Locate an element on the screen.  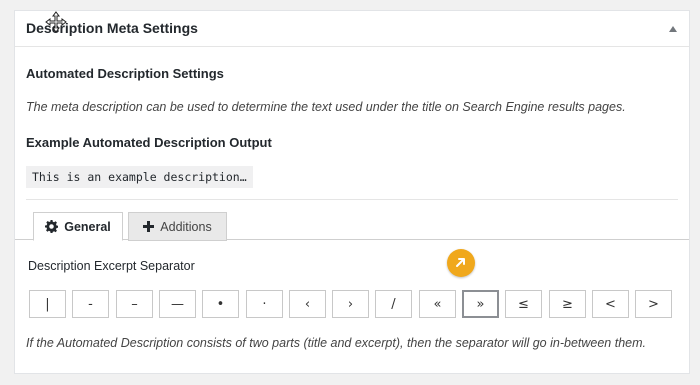
tab-additions-label: Additions is located at coordinates (186, 226).